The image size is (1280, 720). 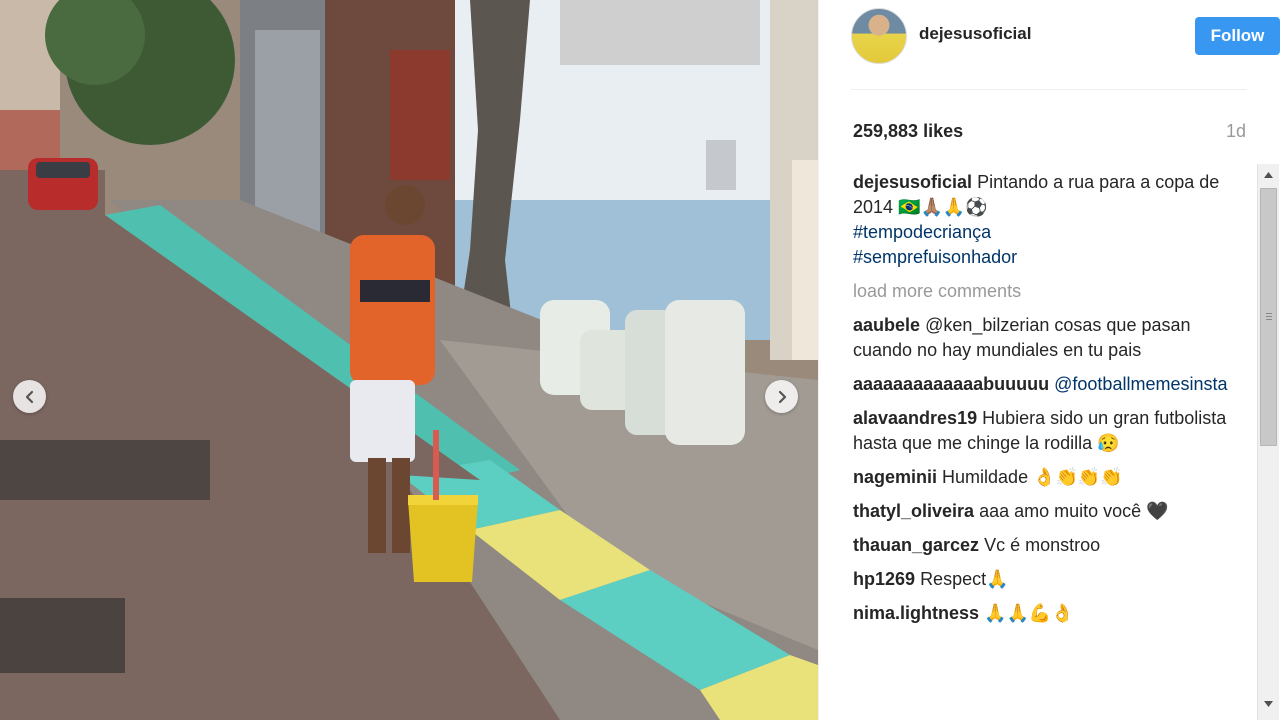 I want to click on chevron-right-icon, so click(x=782, y=396).